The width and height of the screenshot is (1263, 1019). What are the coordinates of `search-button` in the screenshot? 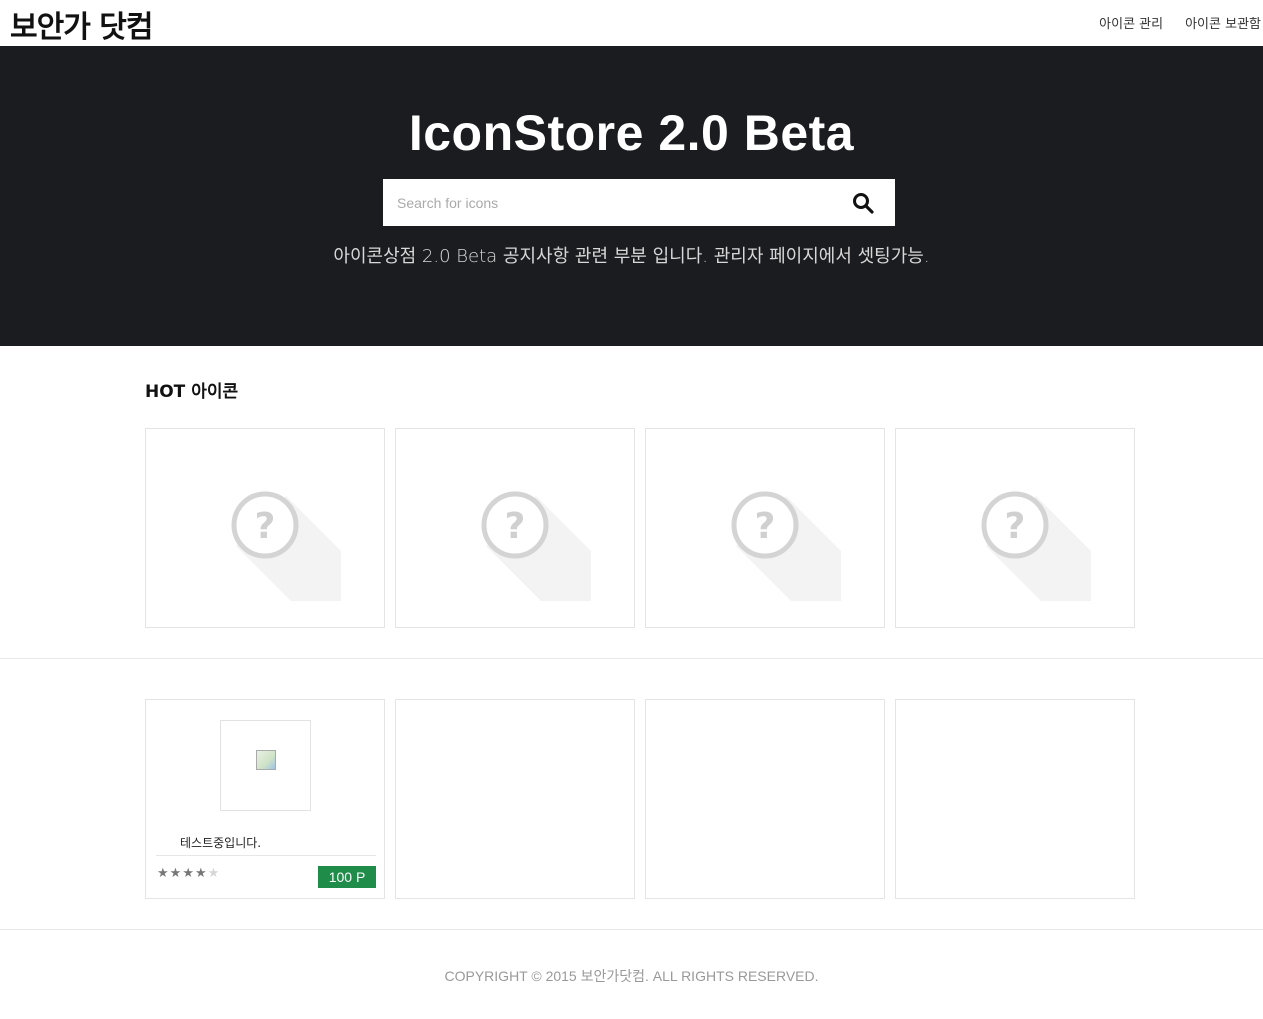 It's located at (863, 203).